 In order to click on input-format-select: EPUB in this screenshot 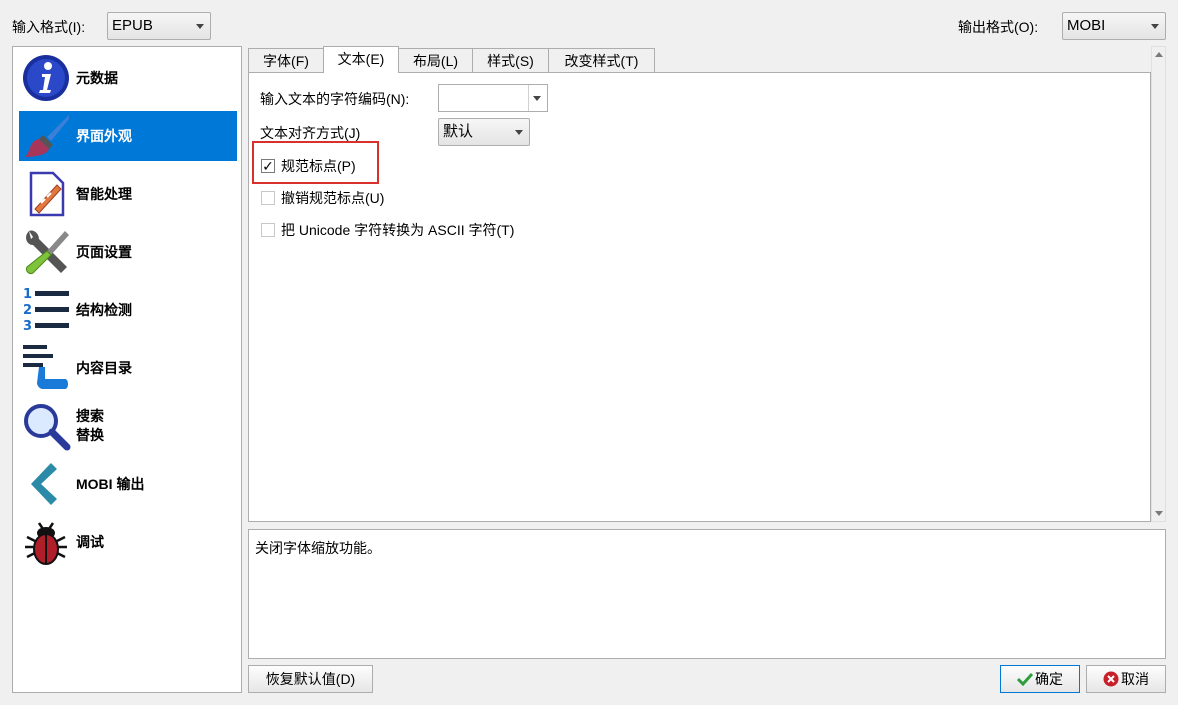, I will do `click(159, 26)`.